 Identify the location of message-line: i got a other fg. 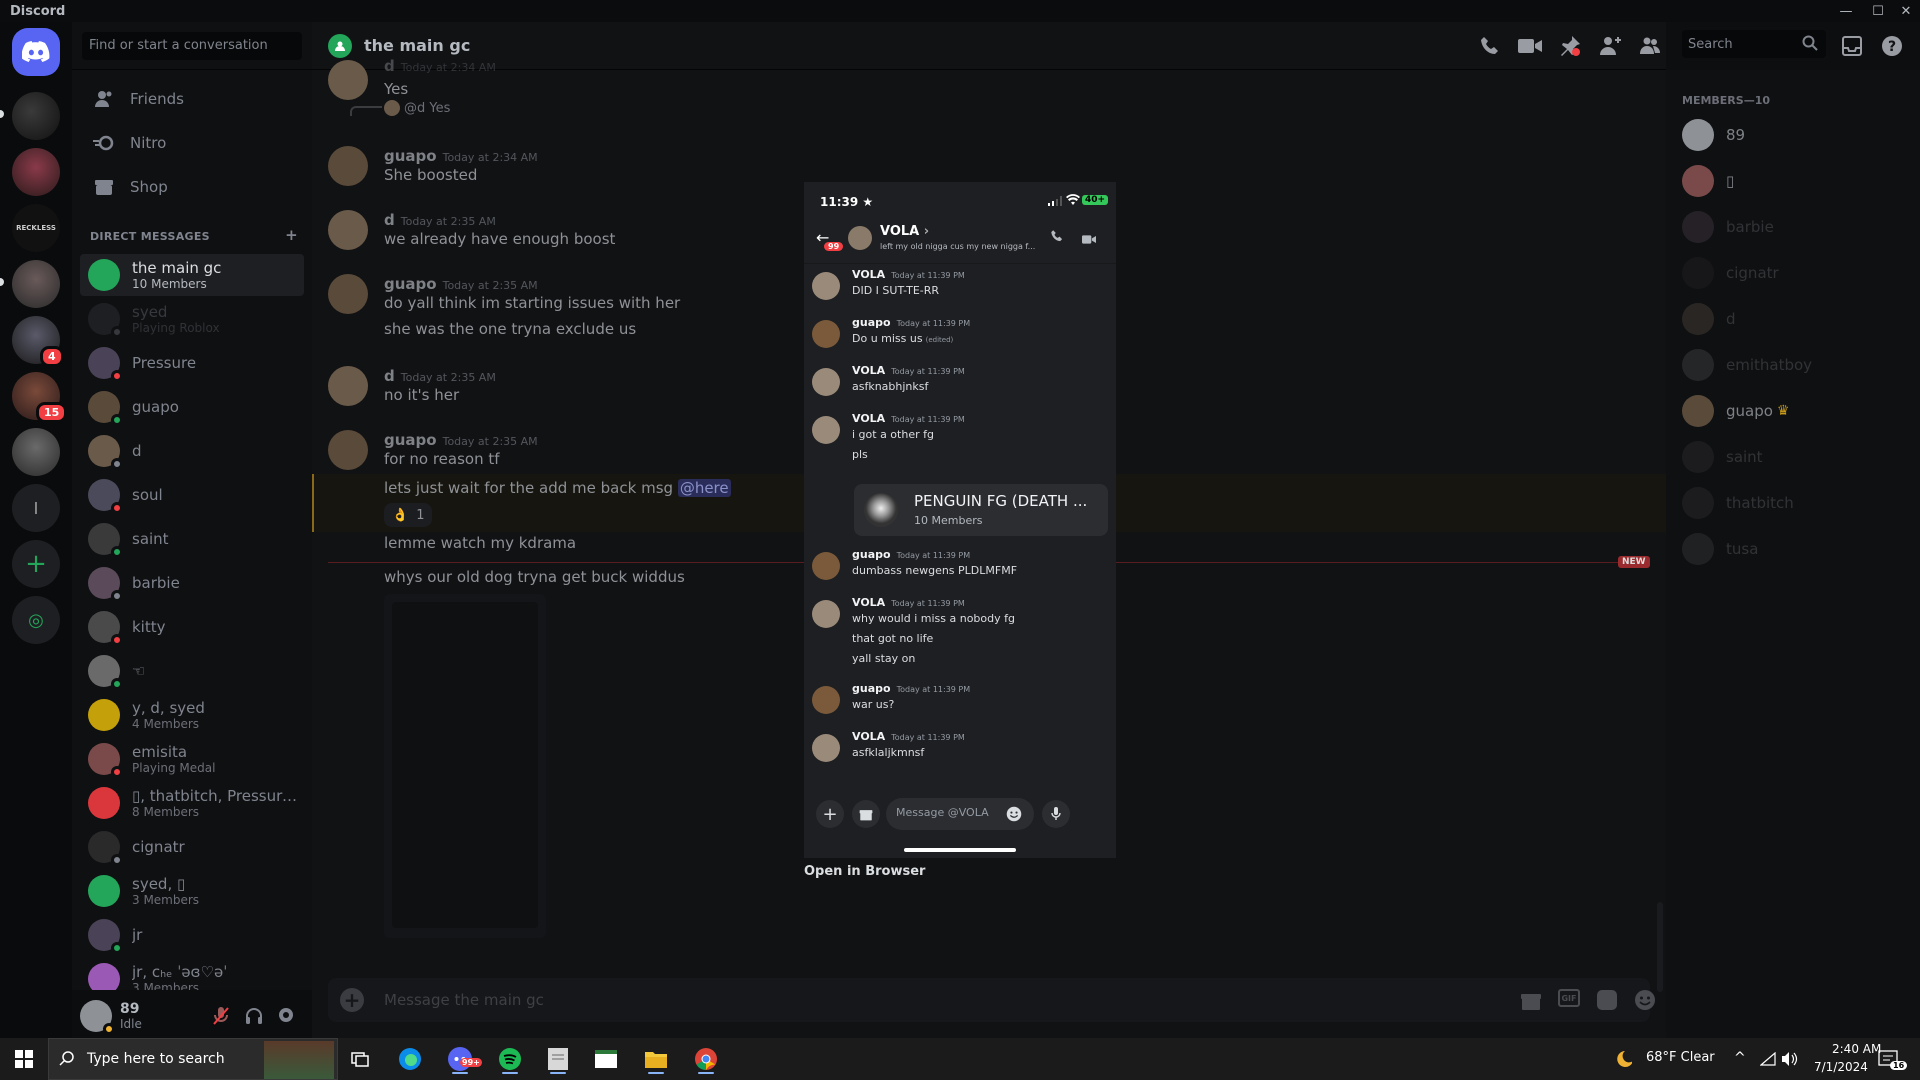
(893, 434).